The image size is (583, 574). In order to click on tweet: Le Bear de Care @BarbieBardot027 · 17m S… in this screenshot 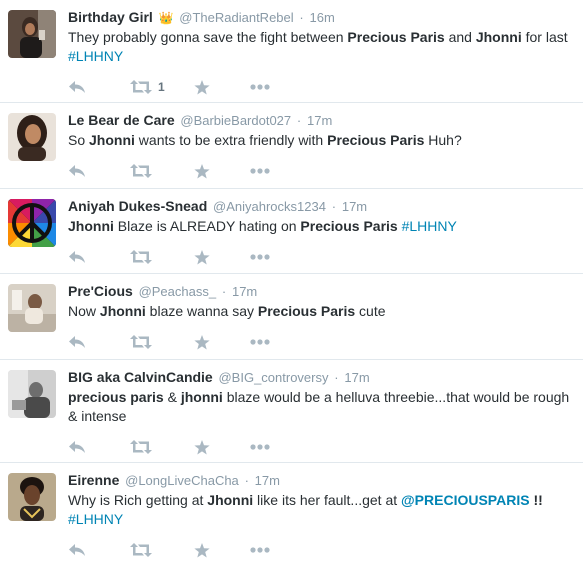, I will do `click(291, 146)`.